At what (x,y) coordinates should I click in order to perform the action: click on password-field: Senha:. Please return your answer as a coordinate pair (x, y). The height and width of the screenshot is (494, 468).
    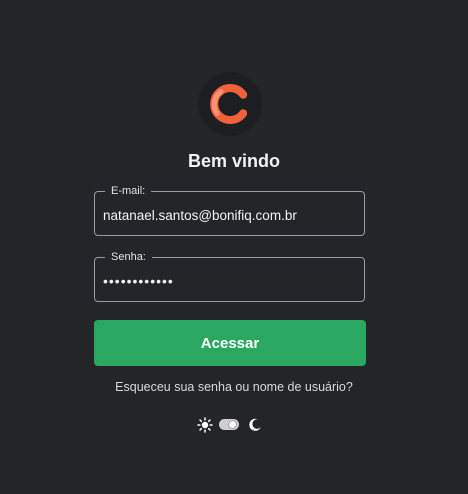
    Looking at the image, I should click on (229, 276).